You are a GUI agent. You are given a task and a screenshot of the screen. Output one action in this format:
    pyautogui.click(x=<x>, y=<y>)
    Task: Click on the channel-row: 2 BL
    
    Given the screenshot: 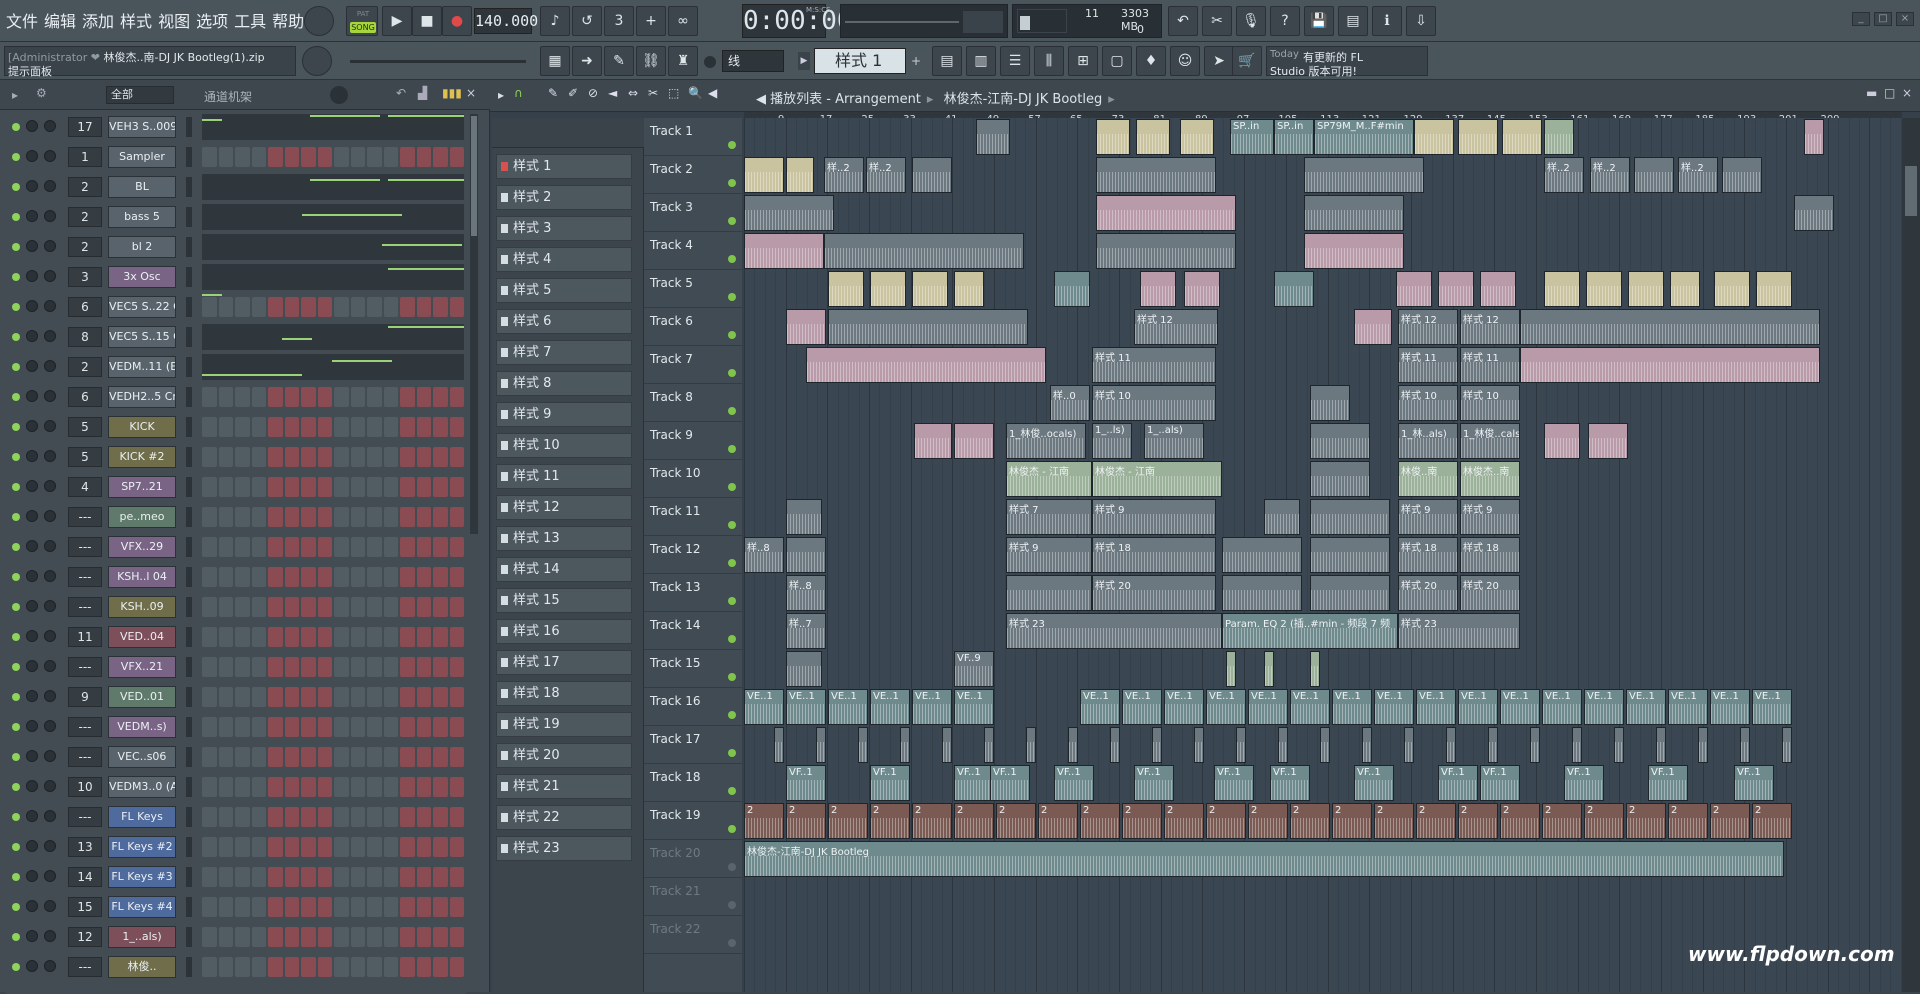 What is the action you would take?
    pyautogui.click(x=236, y=210)
    